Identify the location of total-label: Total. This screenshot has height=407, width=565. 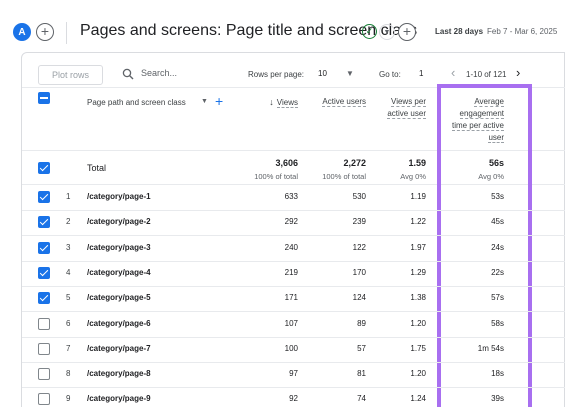
(97, 168).